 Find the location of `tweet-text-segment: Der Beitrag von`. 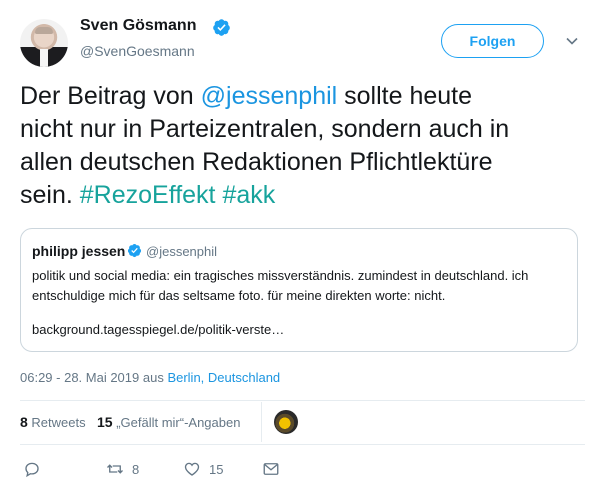

tweet-text-segment: Der Beitrag von is located at coordinates (110, 96).